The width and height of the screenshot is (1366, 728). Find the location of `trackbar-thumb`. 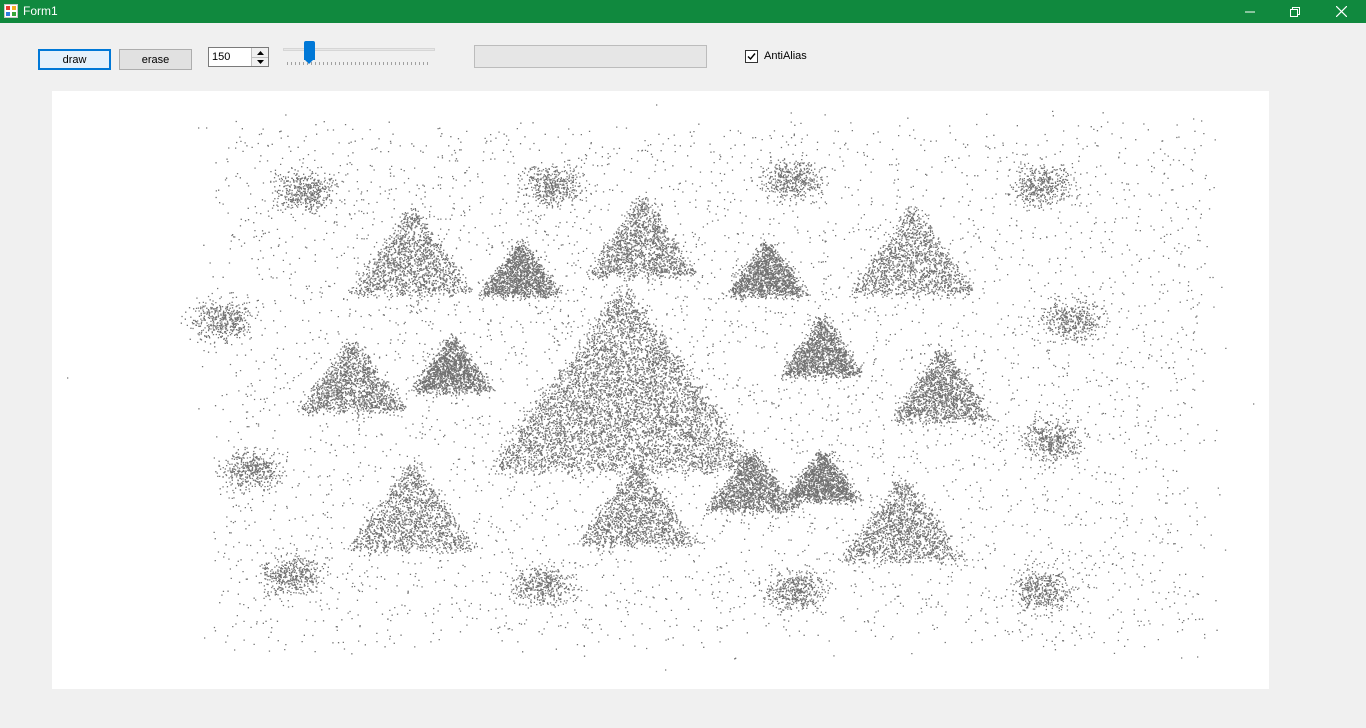

trackbar-thumb is located at coordinates (310, 52).